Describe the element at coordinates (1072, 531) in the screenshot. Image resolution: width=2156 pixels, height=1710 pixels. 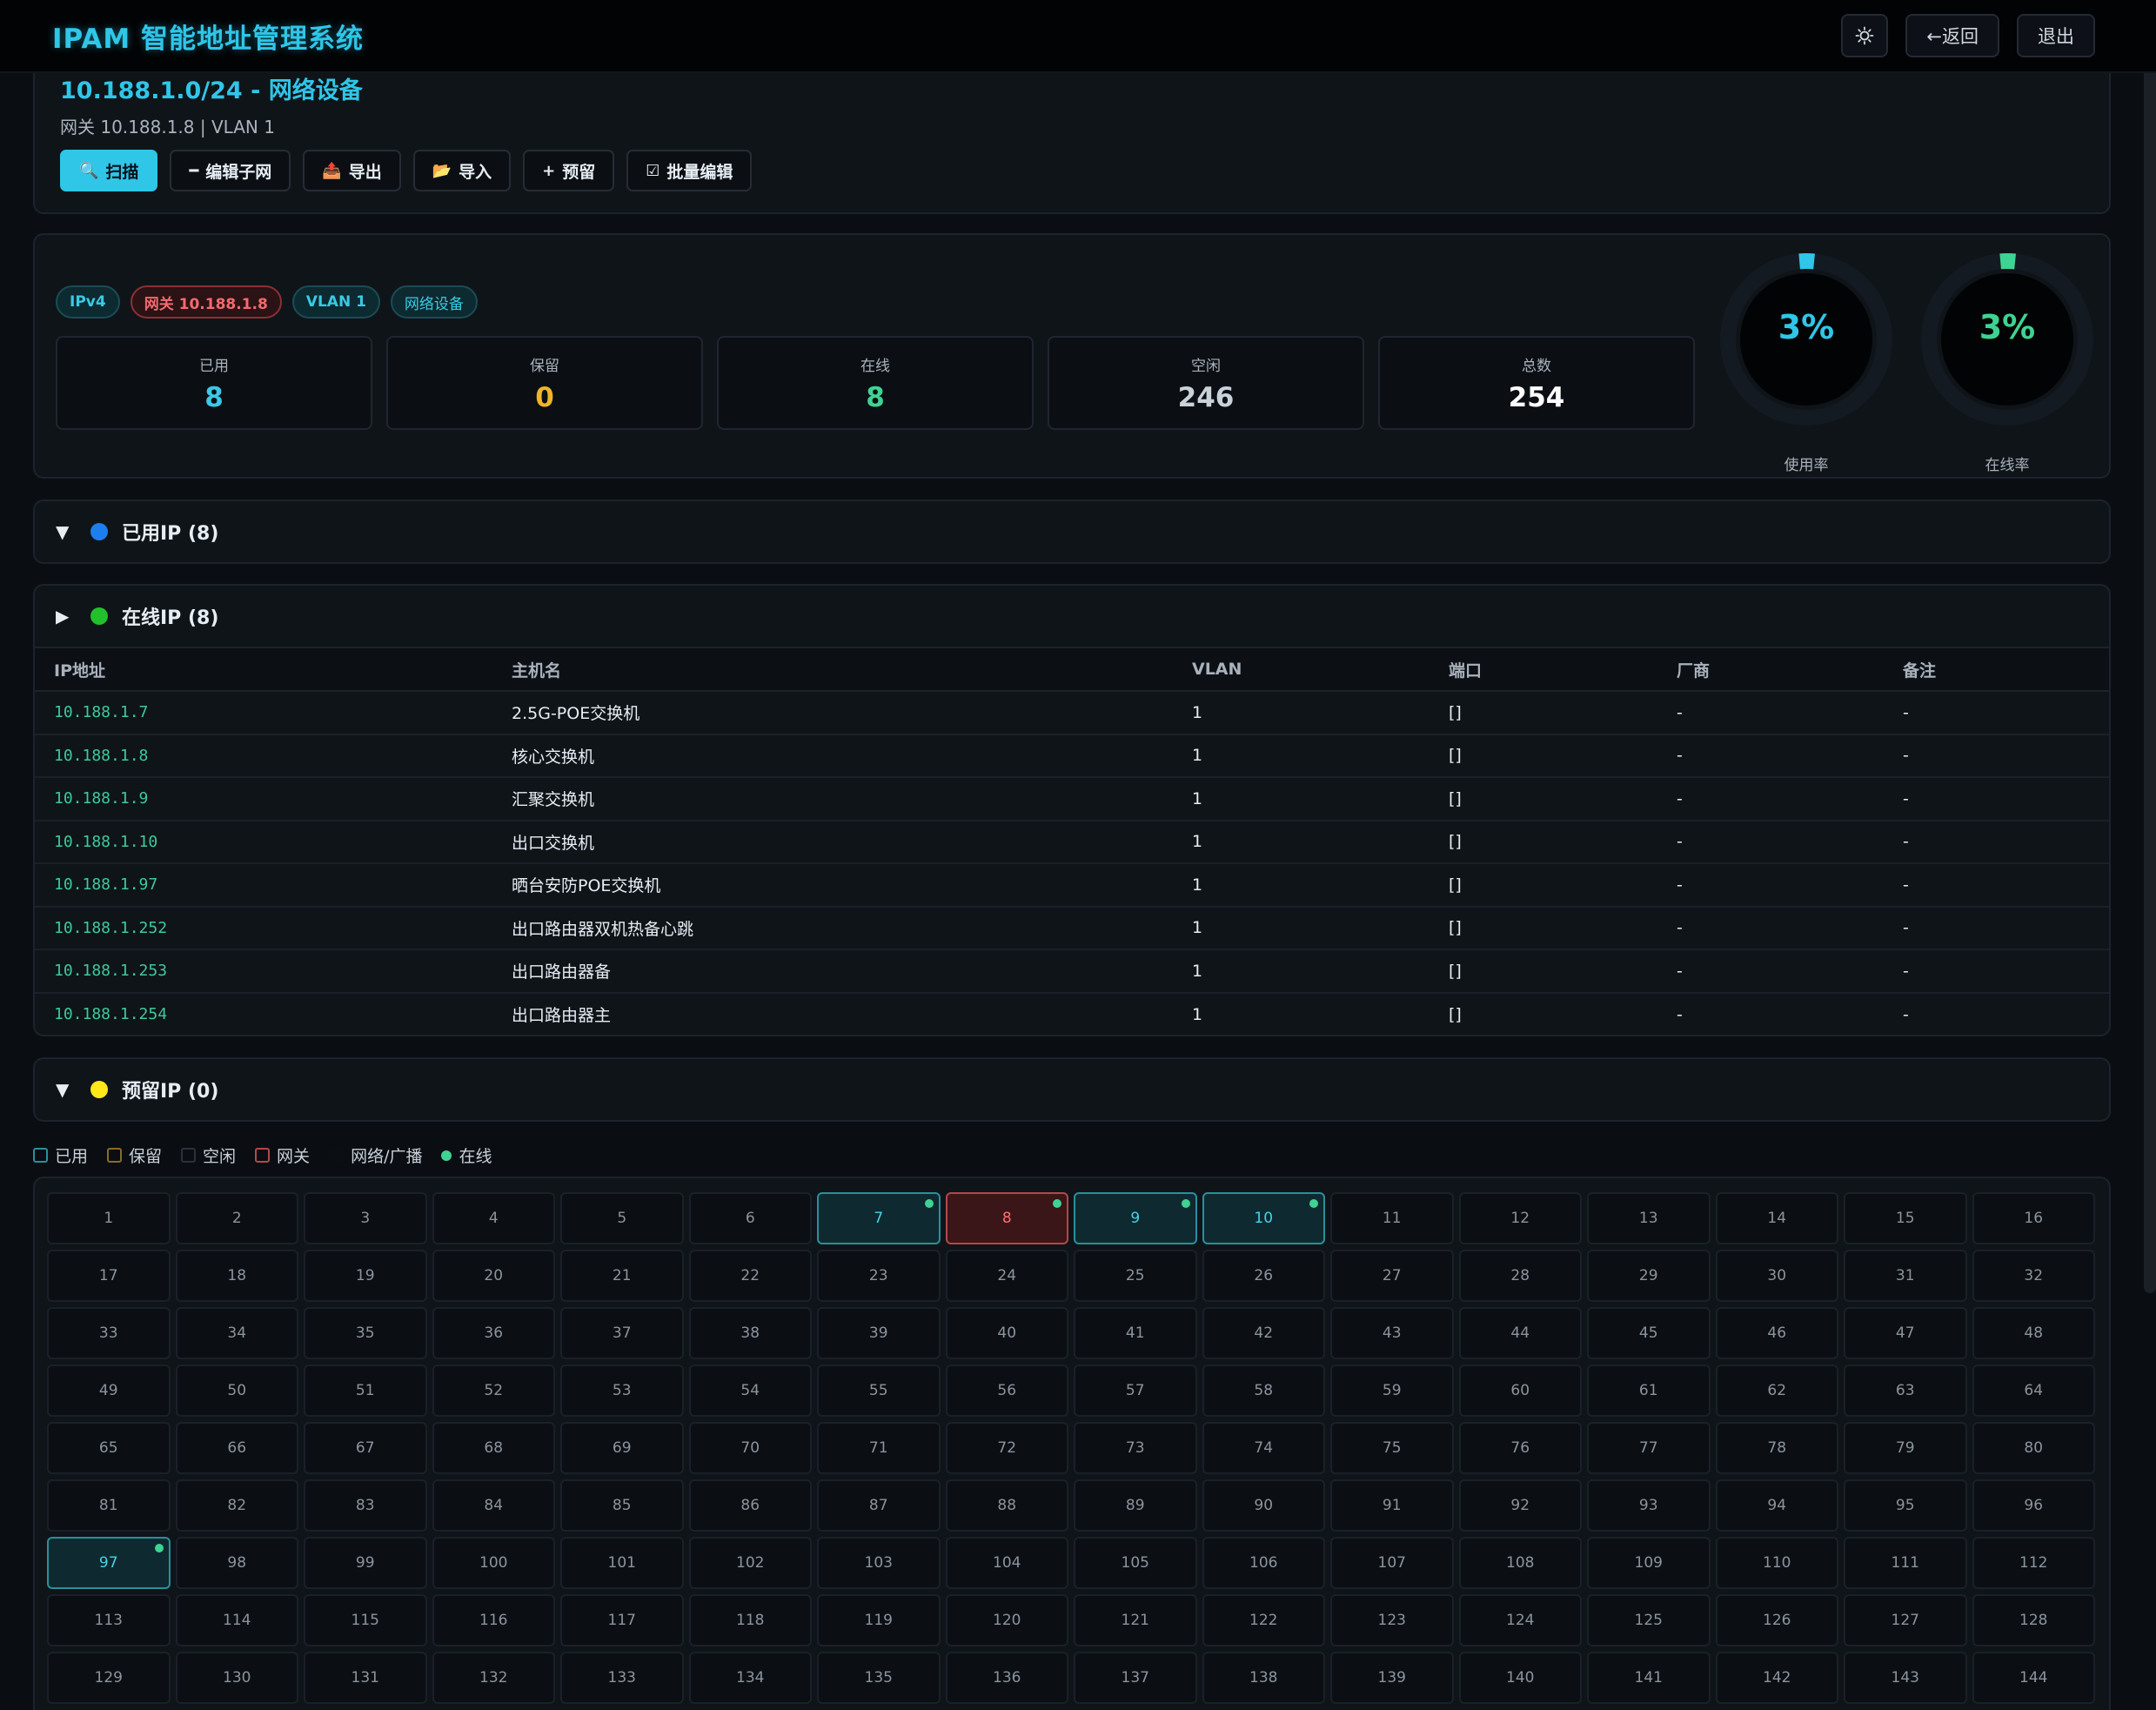
I see `used-ip-section-header: ▼ 已用IP (8)` at that location.